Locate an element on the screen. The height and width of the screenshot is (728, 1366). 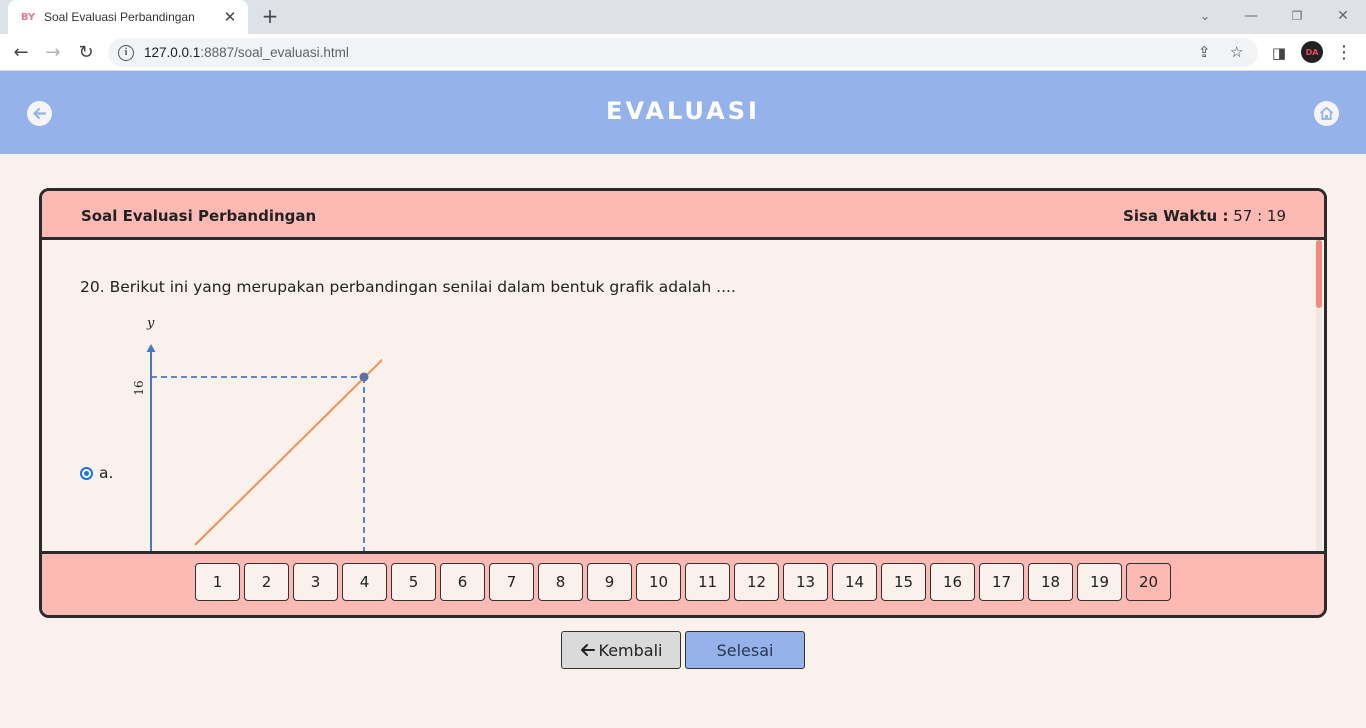
side-panel-icon: ◨ is located at coordinates (1279, 53).